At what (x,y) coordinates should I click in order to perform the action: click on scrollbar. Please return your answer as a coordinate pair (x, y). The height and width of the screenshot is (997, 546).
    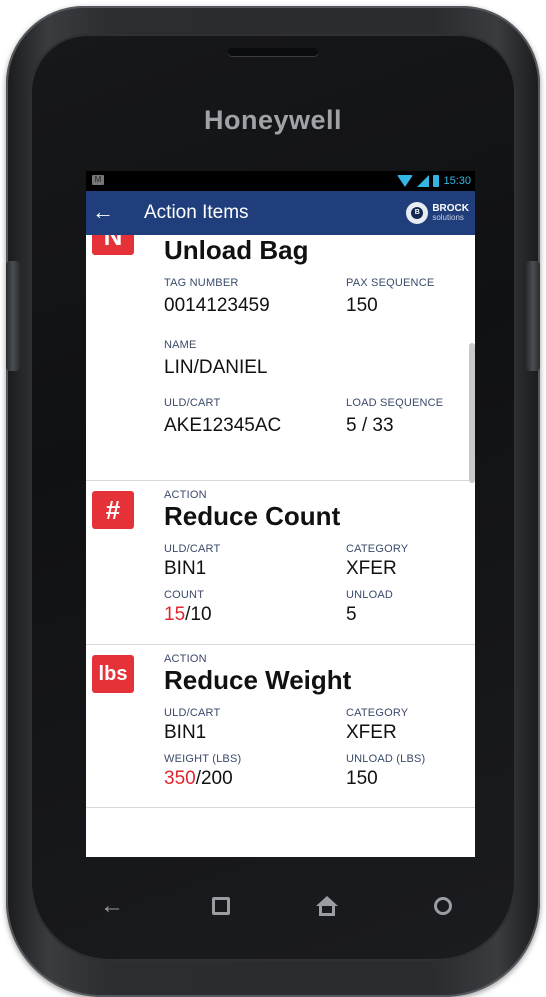
    Looking at the image, I should click on (472, 413).